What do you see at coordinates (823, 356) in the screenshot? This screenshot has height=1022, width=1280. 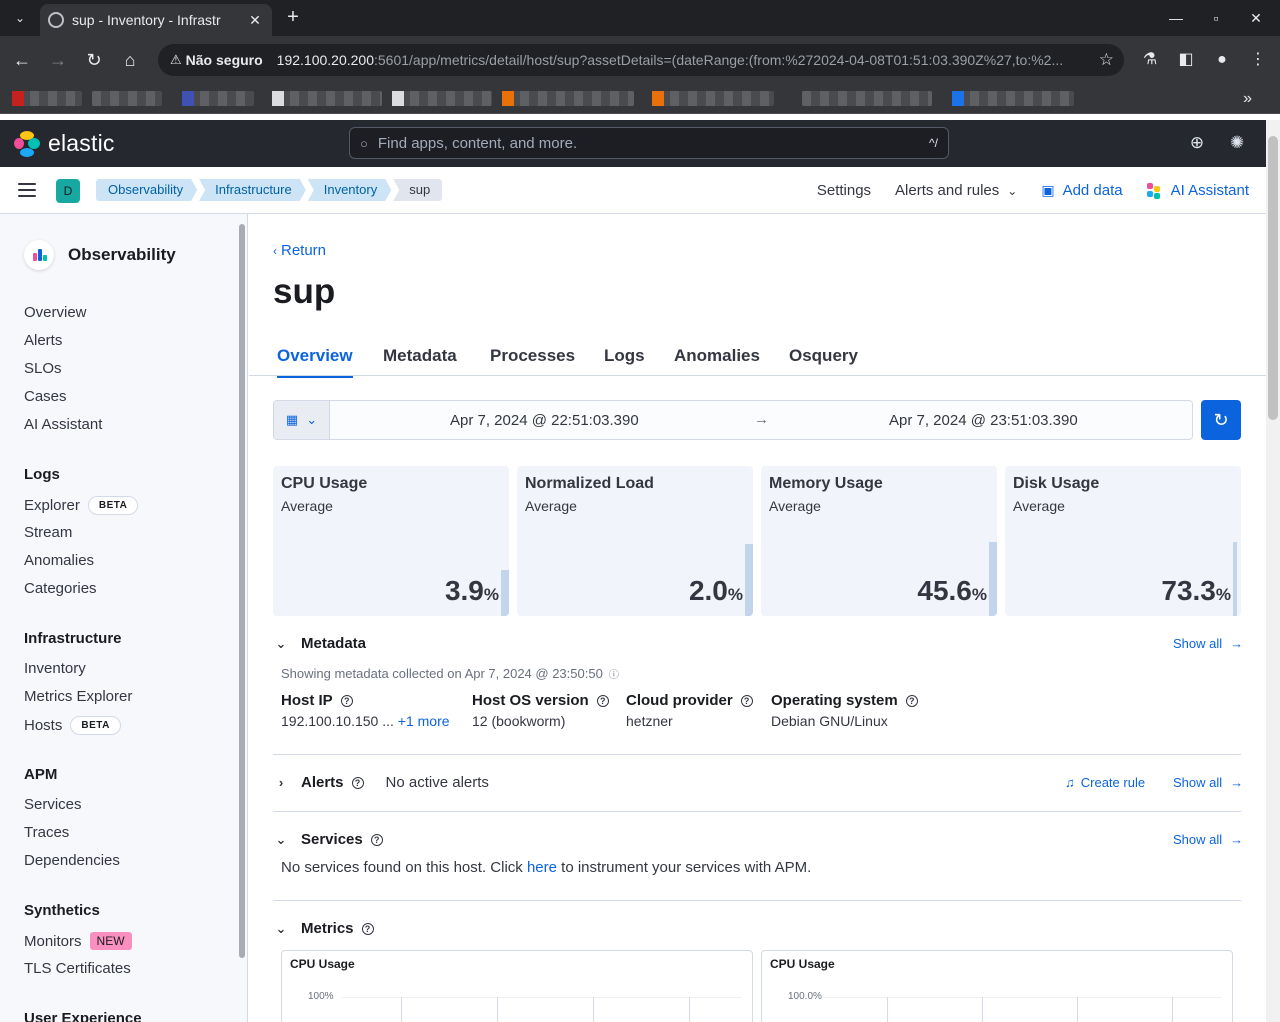 I see `tab-osquery: Osquery` at bounding box center [823, 356].